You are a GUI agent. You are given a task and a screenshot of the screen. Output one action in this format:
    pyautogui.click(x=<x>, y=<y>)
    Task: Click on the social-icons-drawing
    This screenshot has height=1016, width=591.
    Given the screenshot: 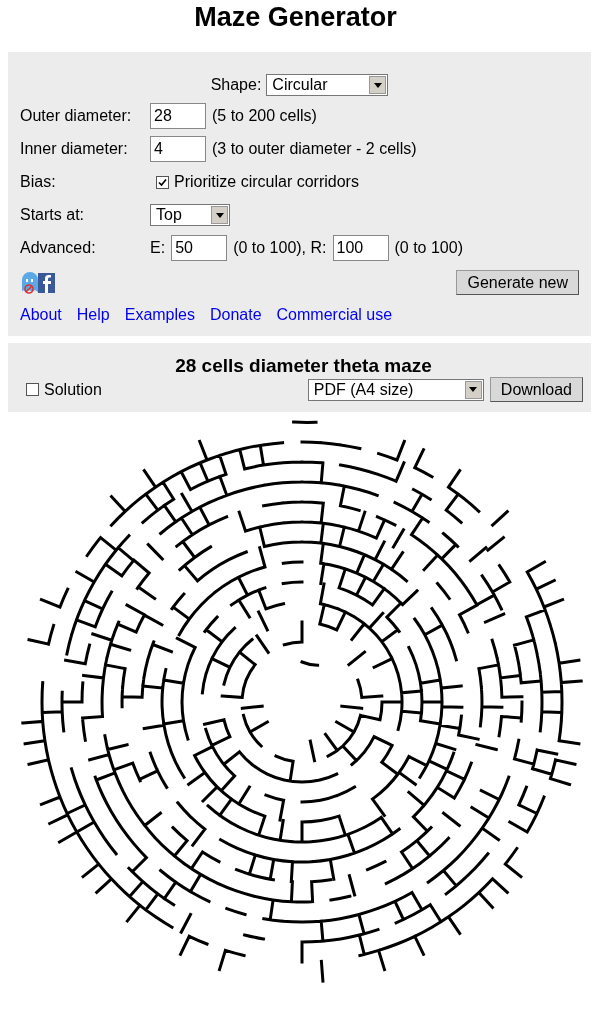 What is the action you would take?
    pyautogui.click(x=38, y=282)
    